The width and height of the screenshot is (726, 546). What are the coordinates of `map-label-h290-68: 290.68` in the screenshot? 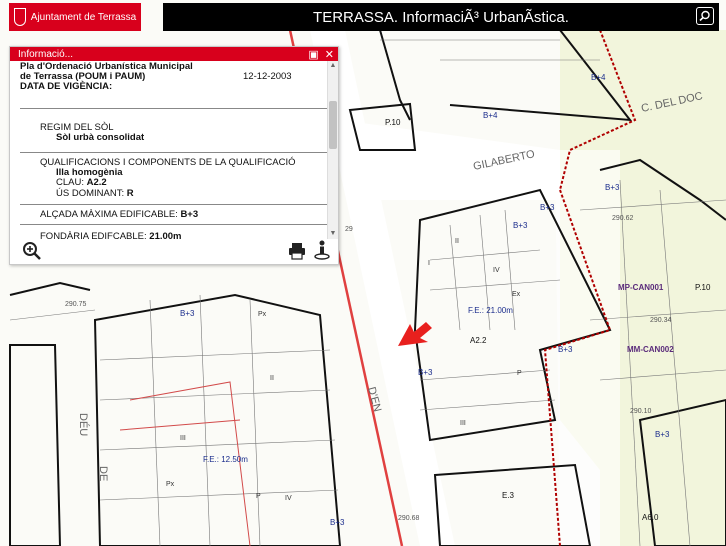 It's located at (409, 518).